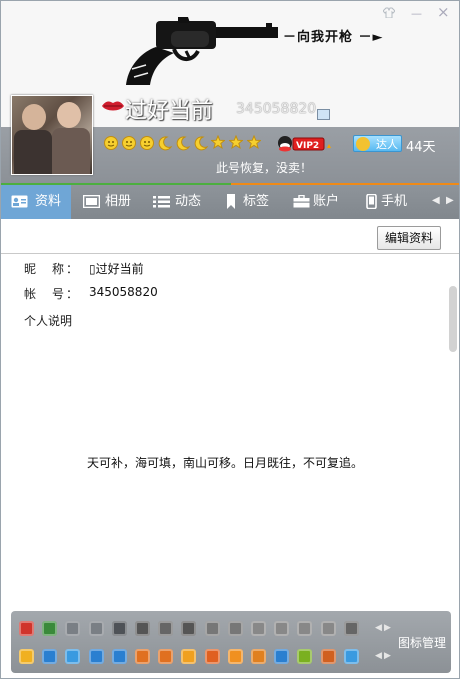 The image size is (460, 679). Describe the element at coordinates (301, 201) in the screenshot. I see `briefcase-icon` at that location.